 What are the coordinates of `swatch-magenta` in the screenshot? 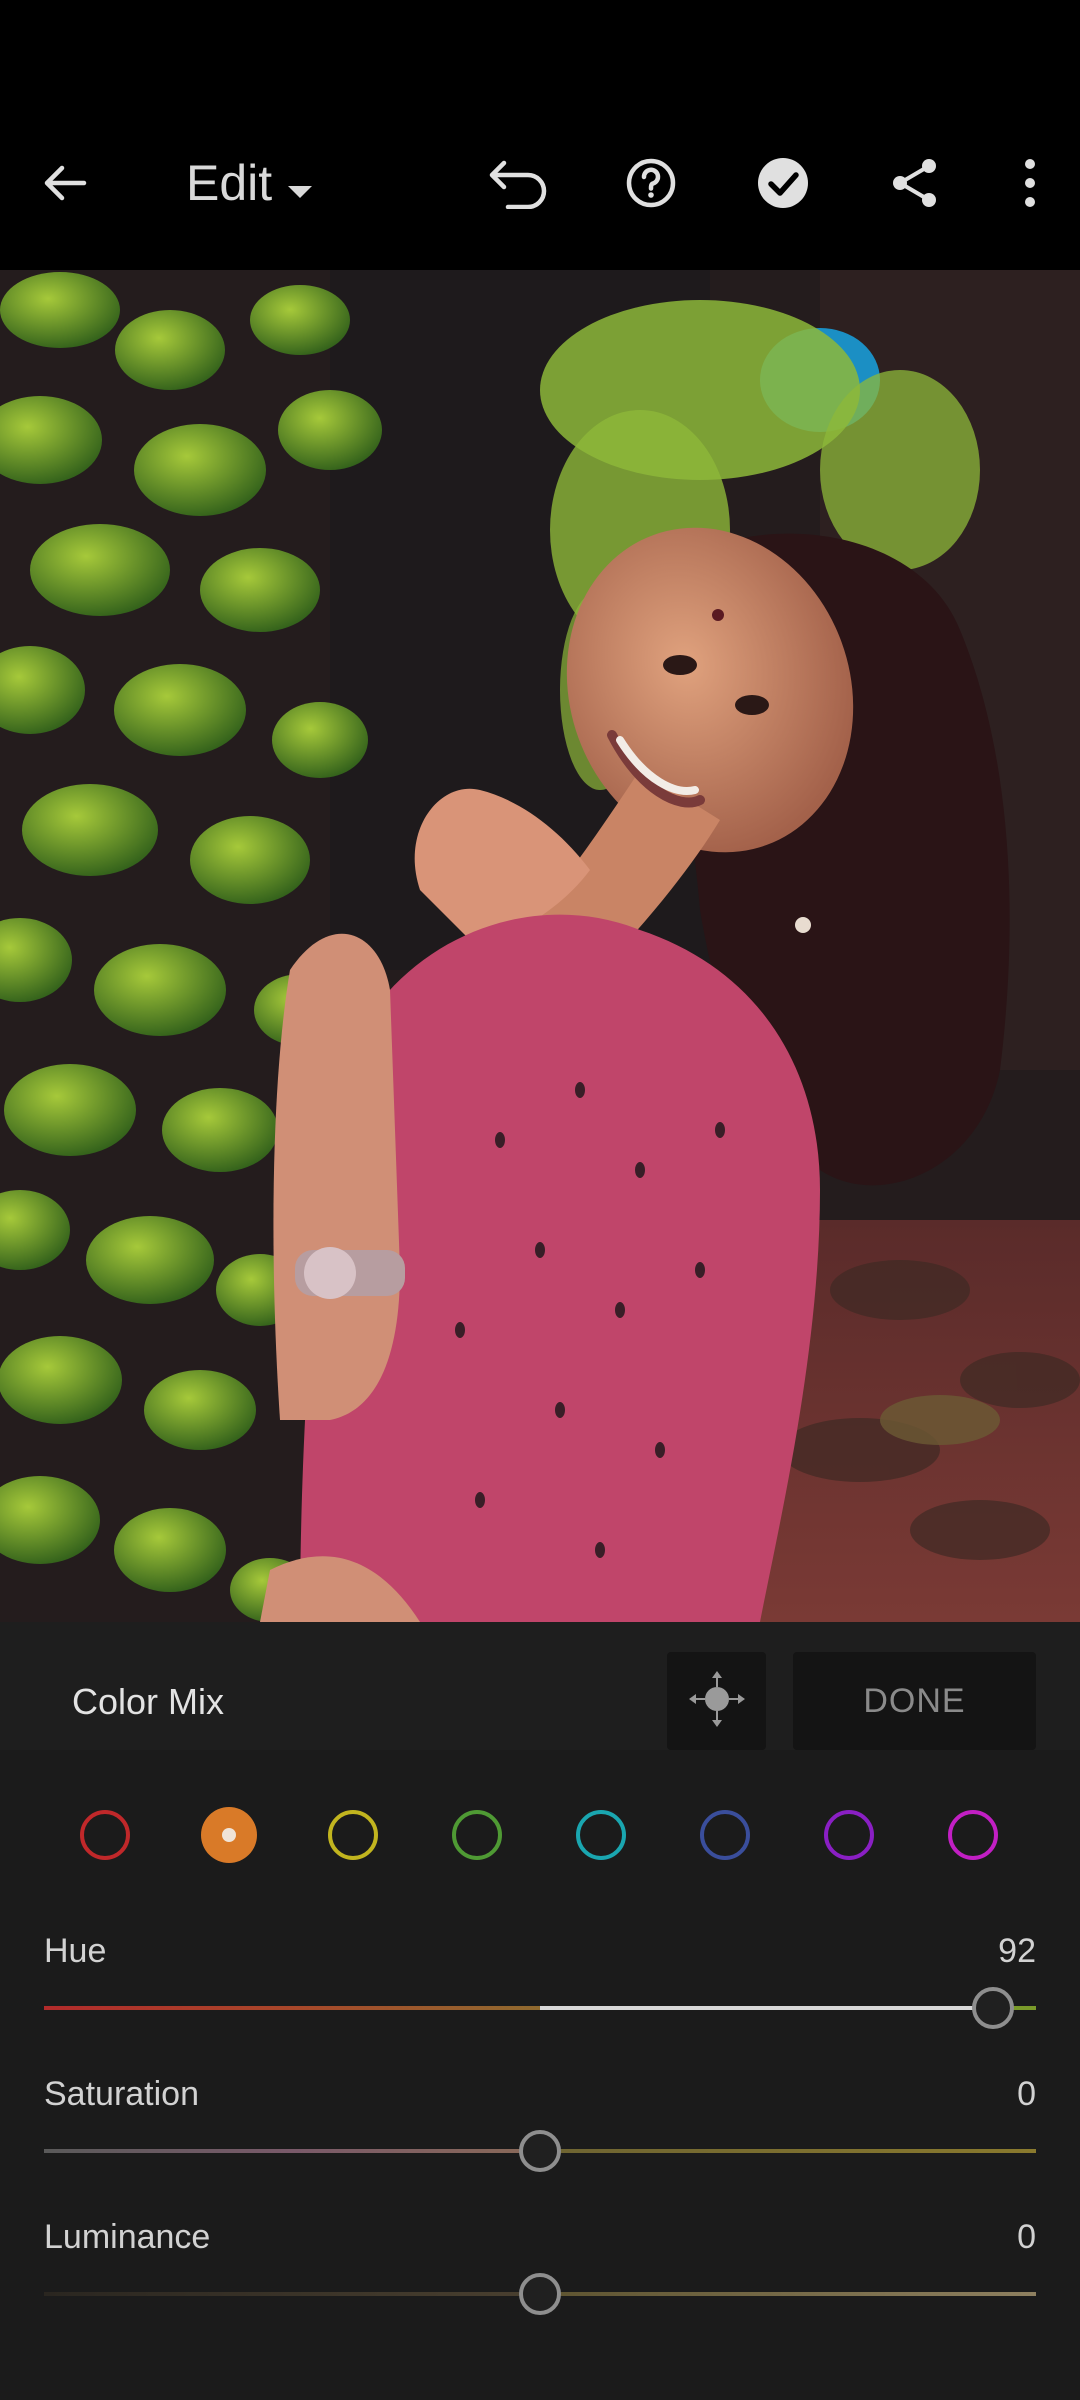 It's located at (973, 1835).